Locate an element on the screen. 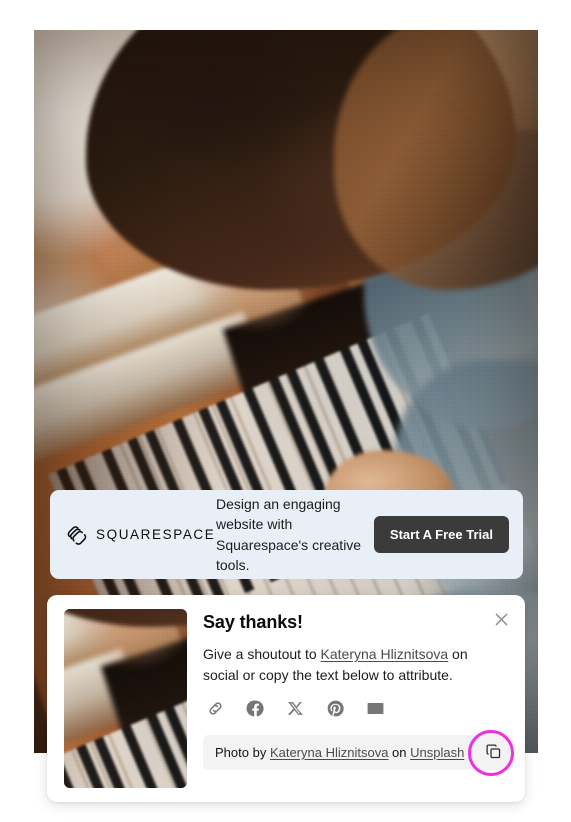 Image resolution: width=571 pixels, height=822 pixels. facebook-icon is located at coordinates (255, 710).